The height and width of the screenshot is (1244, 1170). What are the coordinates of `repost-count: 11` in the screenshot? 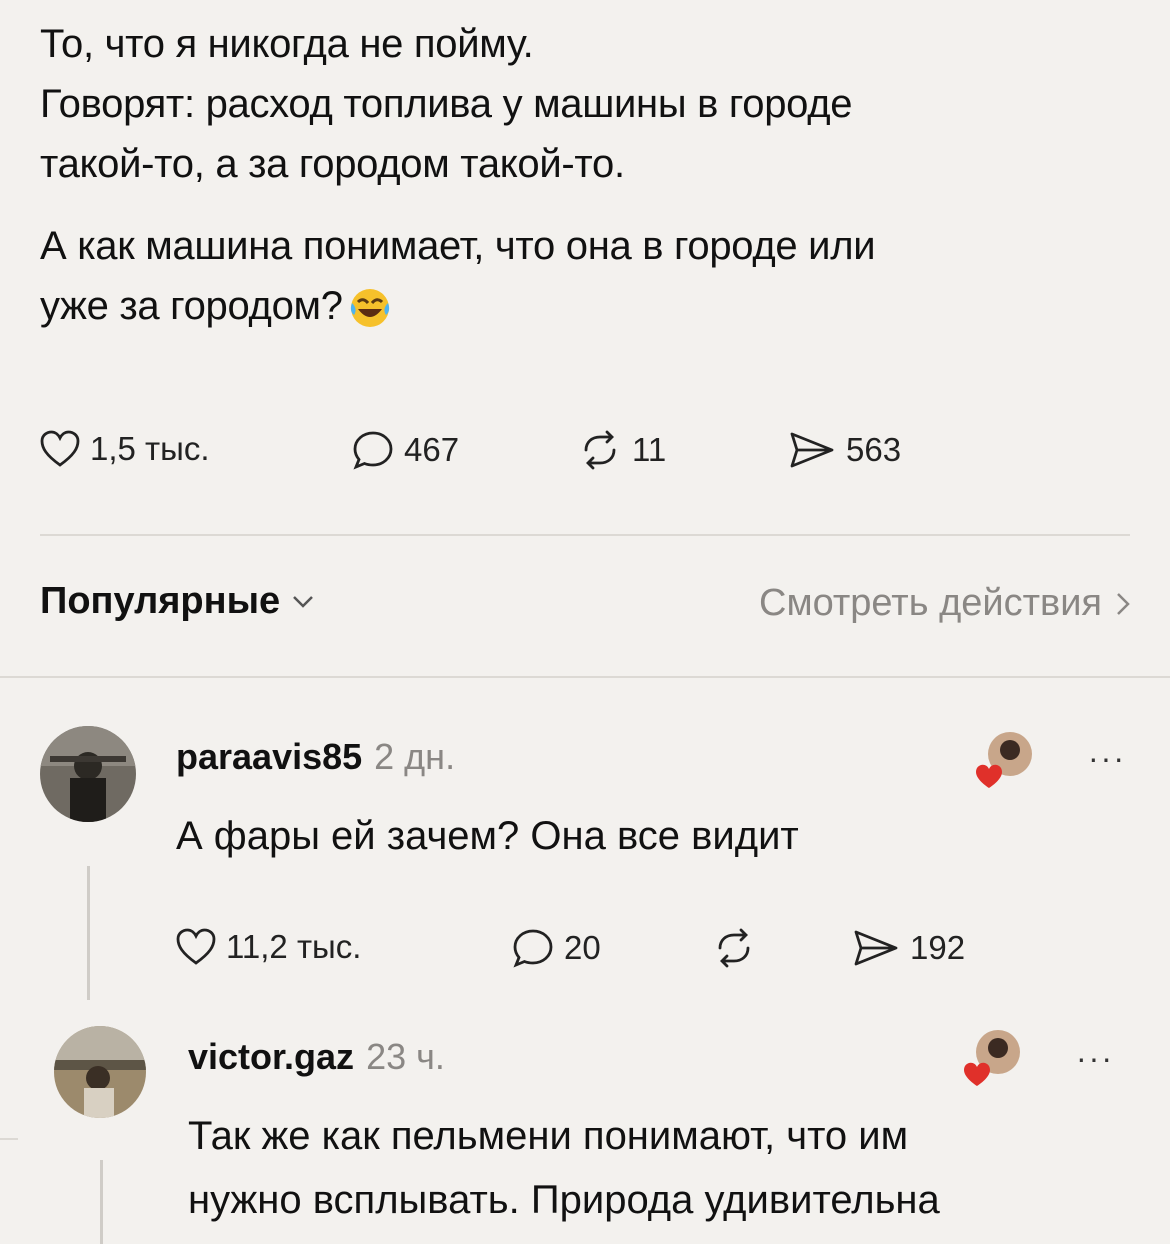 It's located at (649, 449).